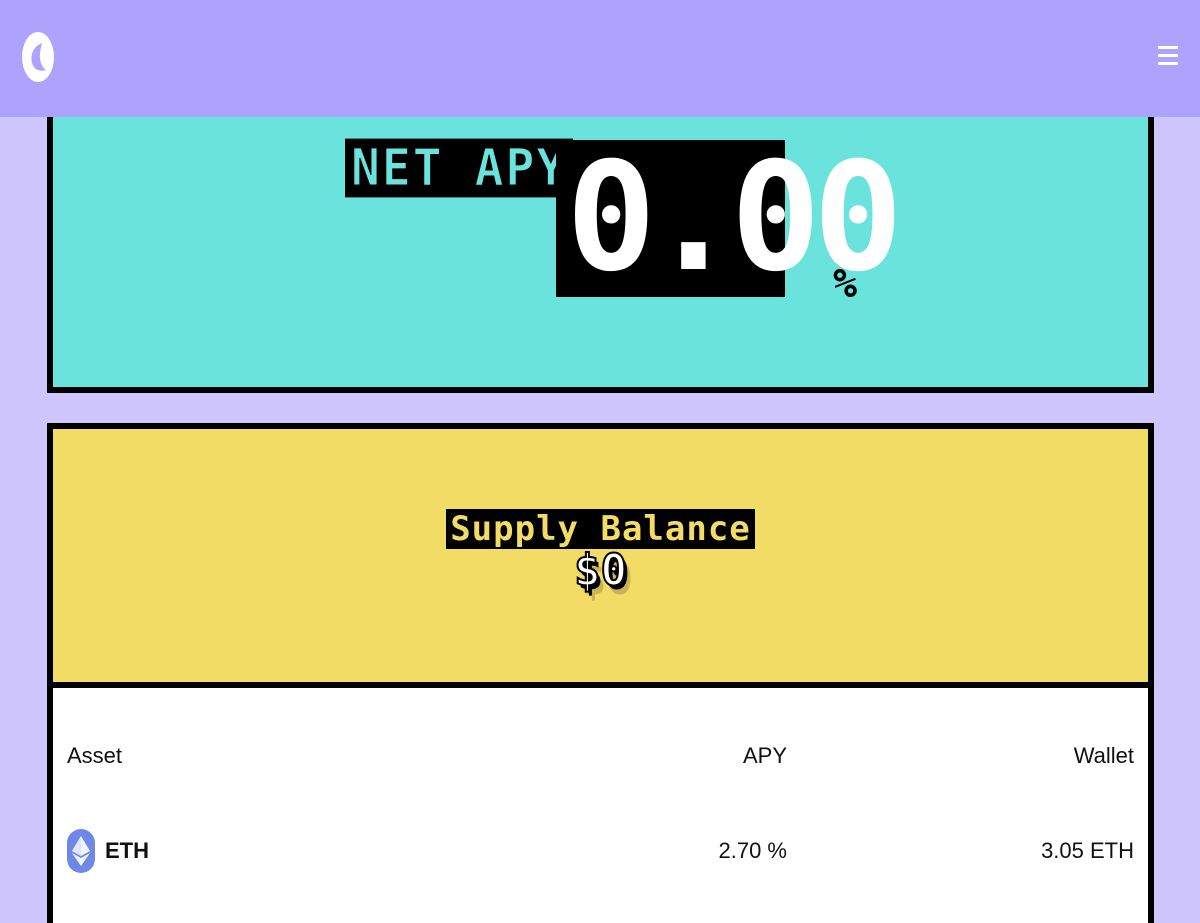  Describe the element at coordinates (600, 58) in the screenshot. I see `top-bar` at that location.